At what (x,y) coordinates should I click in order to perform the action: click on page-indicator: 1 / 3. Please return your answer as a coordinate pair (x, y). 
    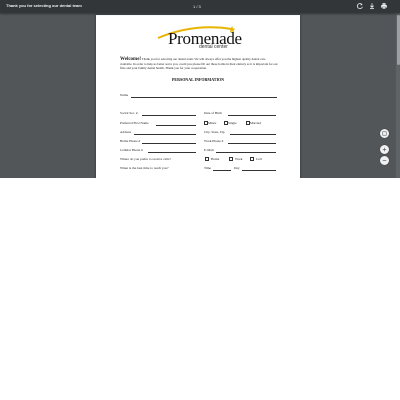
    Looking at the image, I should click on (197, 6).